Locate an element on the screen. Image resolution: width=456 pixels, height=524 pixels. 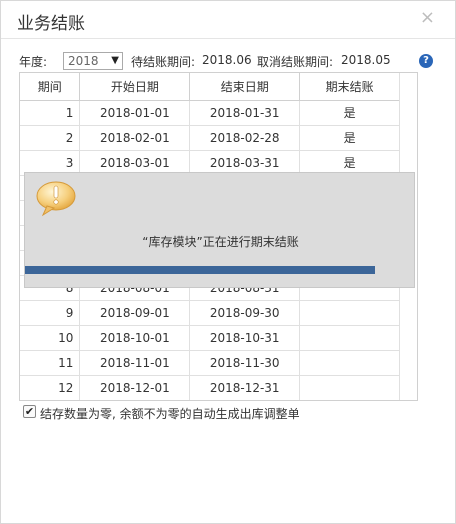
close-icon: × is located at coordinates (427, 17).